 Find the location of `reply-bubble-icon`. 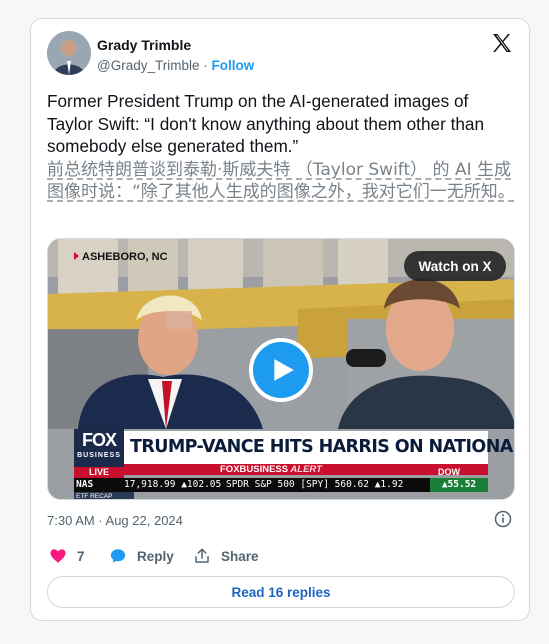

reply-bubble-icon is located at coordinates (118, 556).